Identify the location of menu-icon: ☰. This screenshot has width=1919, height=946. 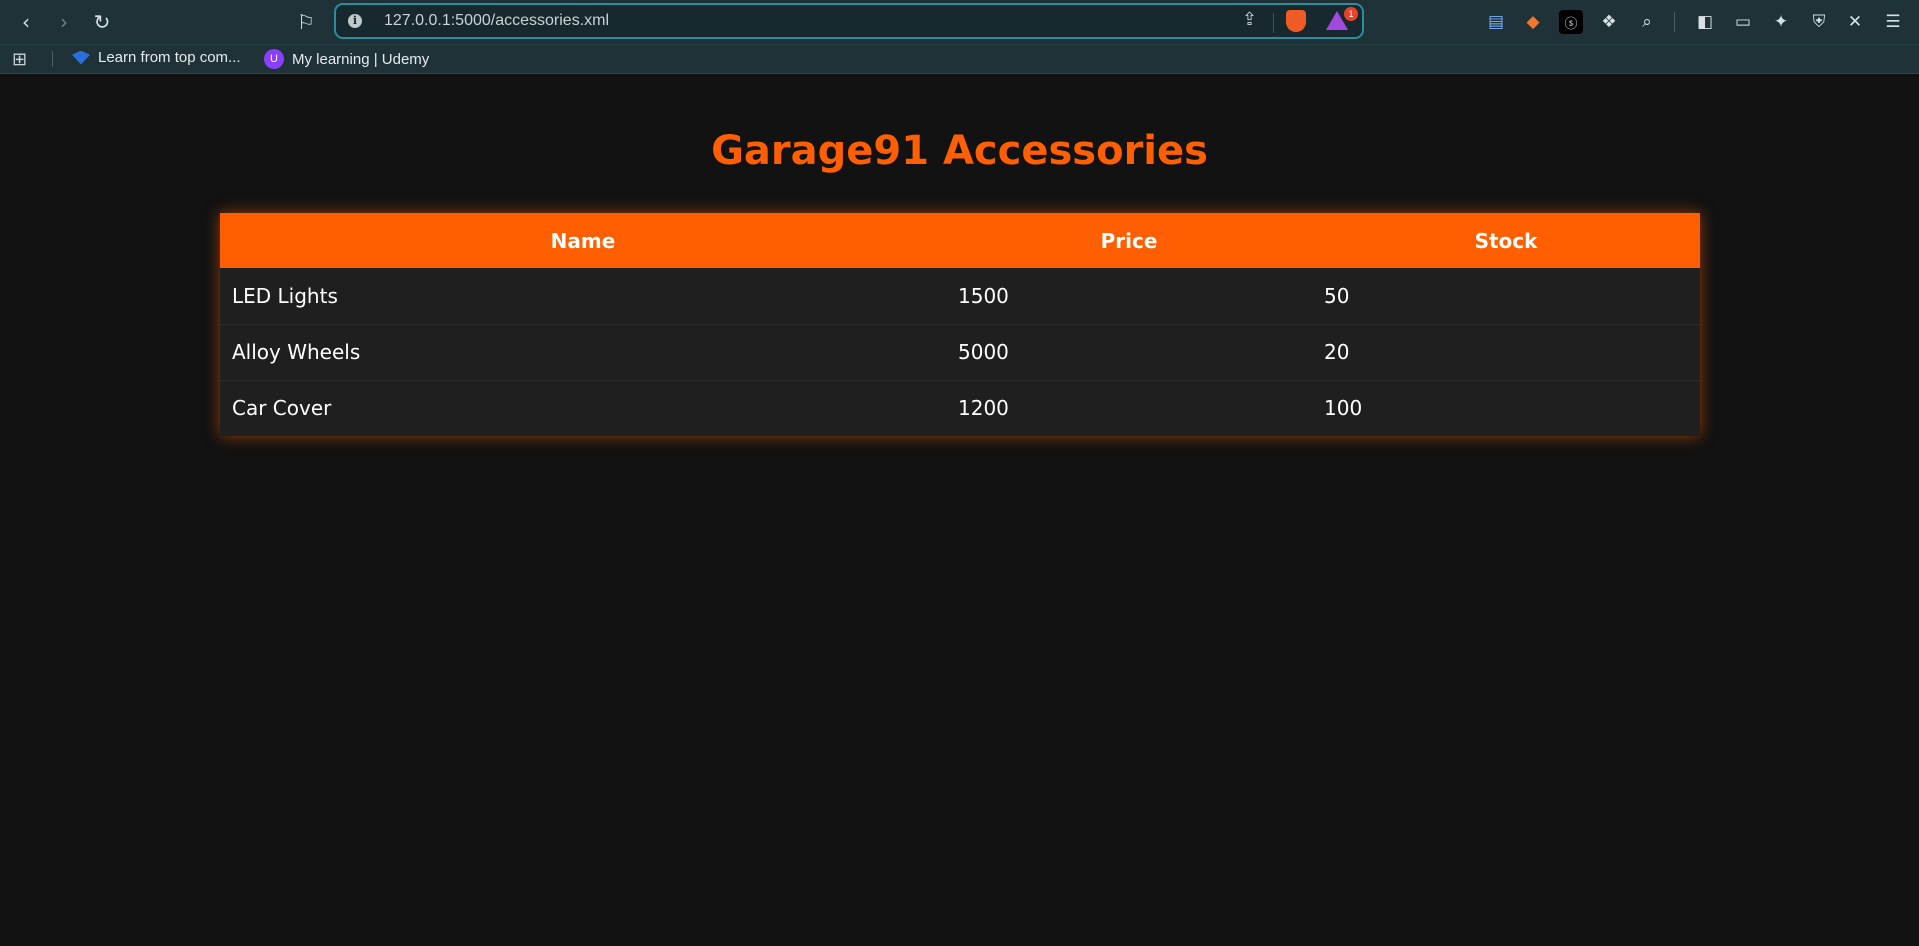
(1893, 22).